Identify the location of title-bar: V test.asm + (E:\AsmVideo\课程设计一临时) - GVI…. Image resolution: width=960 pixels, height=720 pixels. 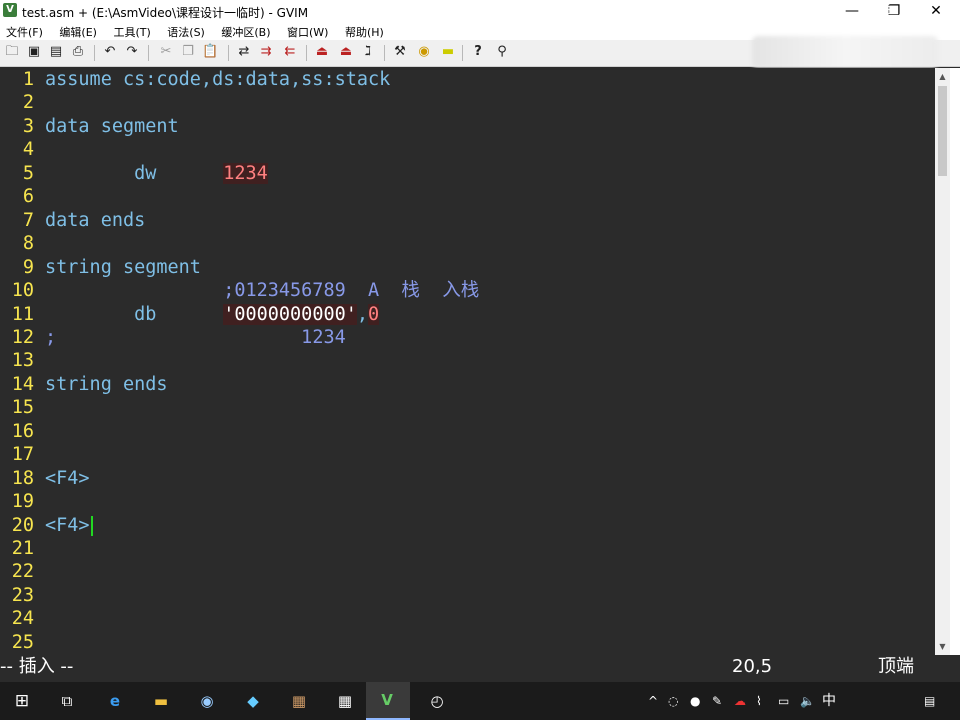
(480, 11).